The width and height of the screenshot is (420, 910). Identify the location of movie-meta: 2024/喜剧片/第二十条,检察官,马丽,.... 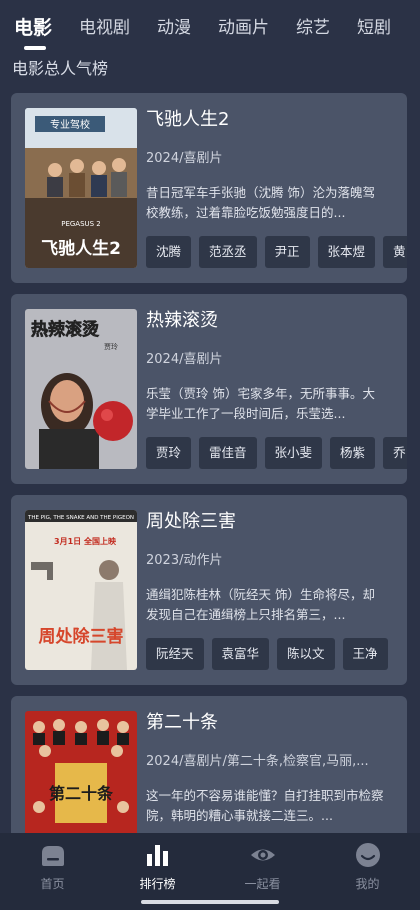
(257, 761).